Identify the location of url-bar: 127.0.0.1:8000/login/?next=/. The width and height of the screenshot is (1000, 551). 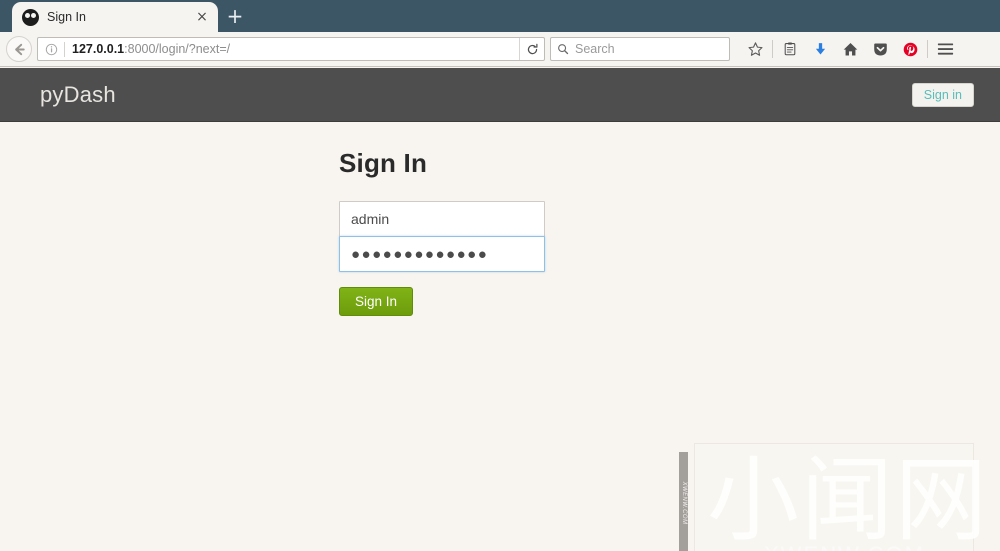
(291, 49).